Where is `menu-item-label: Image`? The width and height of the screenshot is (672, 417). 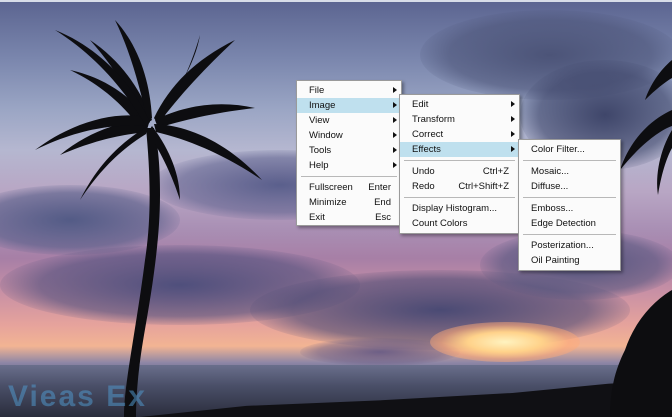 menu-item-label: Image is located at coordinates (322, 105).